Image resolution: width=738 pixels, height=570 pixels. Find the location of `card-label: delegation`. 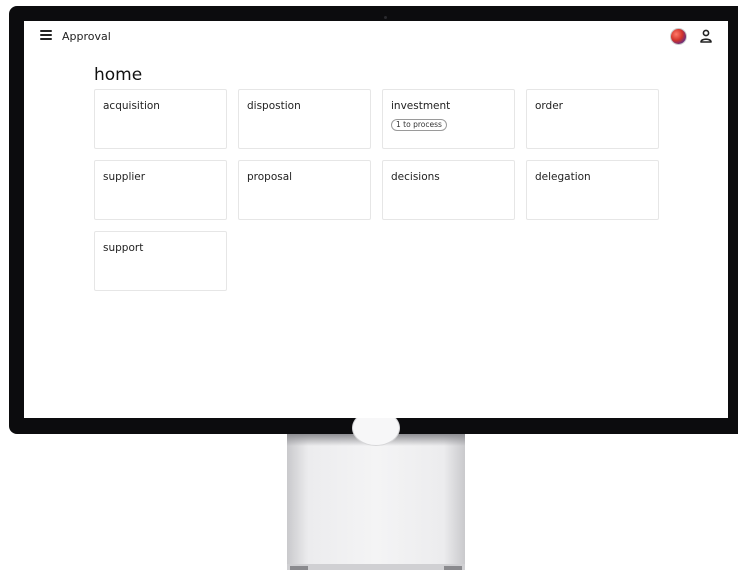

card-label: delegation is located at coordinates (563, 177).